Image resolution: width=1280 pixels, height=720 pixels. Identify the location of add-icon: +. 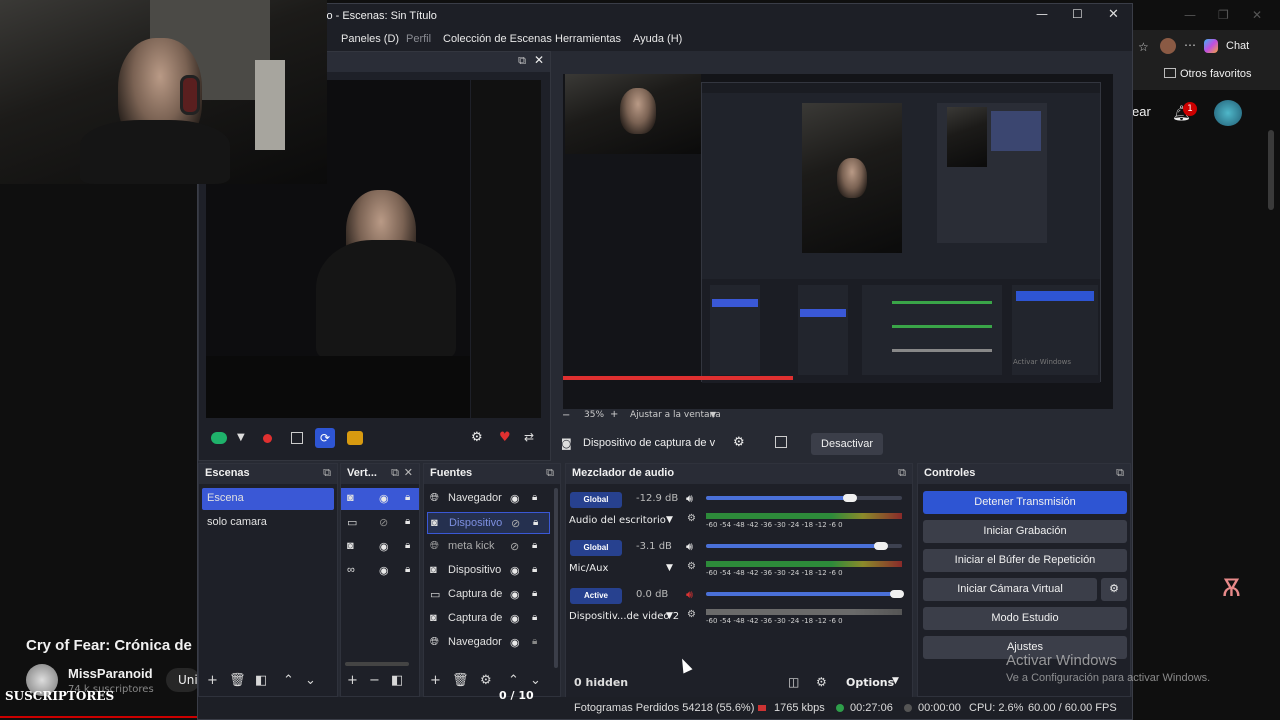
(435, 681).